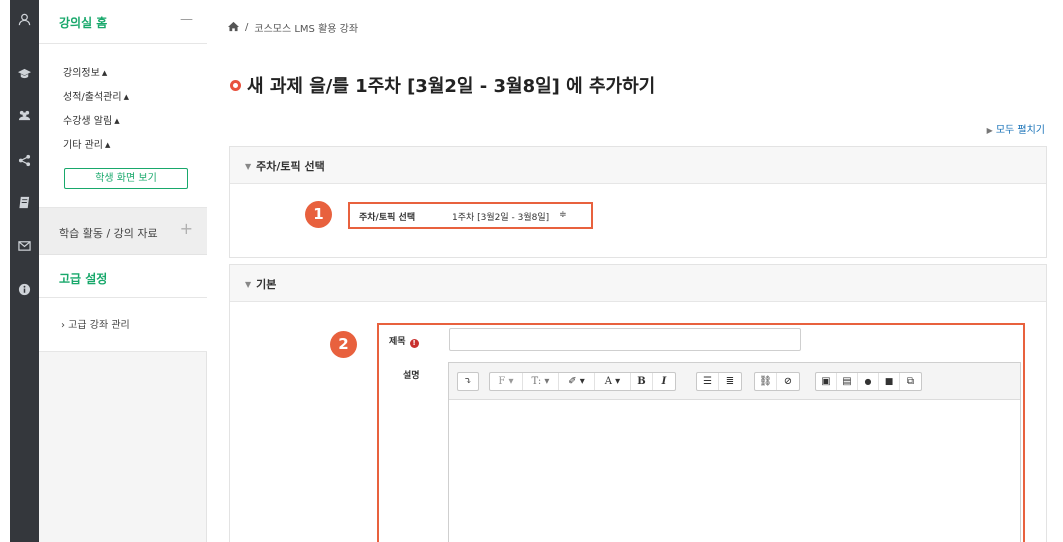 The width and height of the screenshot is (1063, 542). I want to click on week-topic-heading: 주차/토픽 선택, so click(290, 166).